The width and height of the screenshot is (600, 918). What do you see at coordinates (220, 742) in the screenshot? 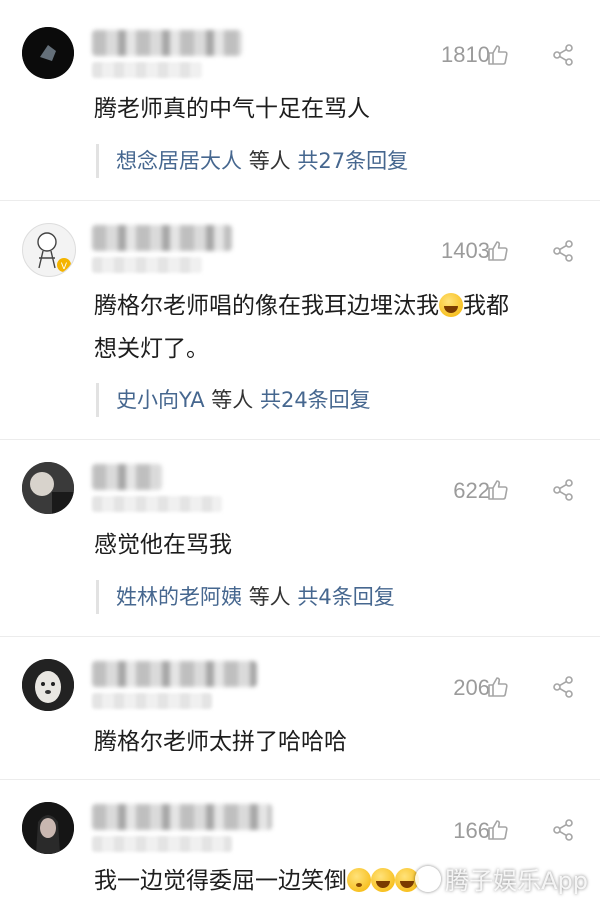
I see `comment-text: 腾格尔老师太拼了哈哈哈` at bounding box center [220, 742].